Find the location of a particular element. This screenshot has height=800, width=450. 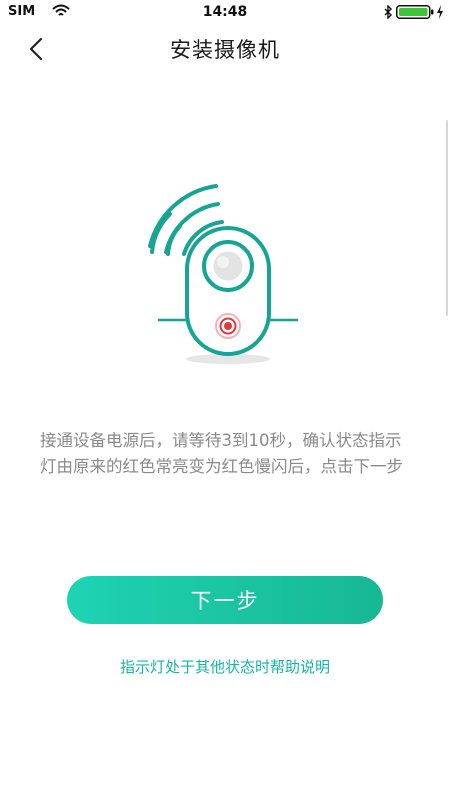

battery-icon is located at coordinates (415, 12).